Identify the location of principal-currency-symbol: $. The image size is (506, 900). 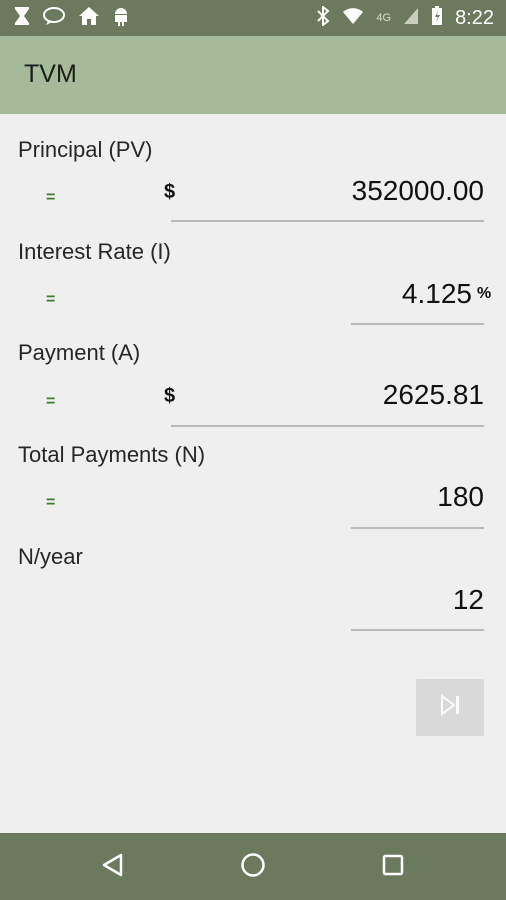
(170, 192).